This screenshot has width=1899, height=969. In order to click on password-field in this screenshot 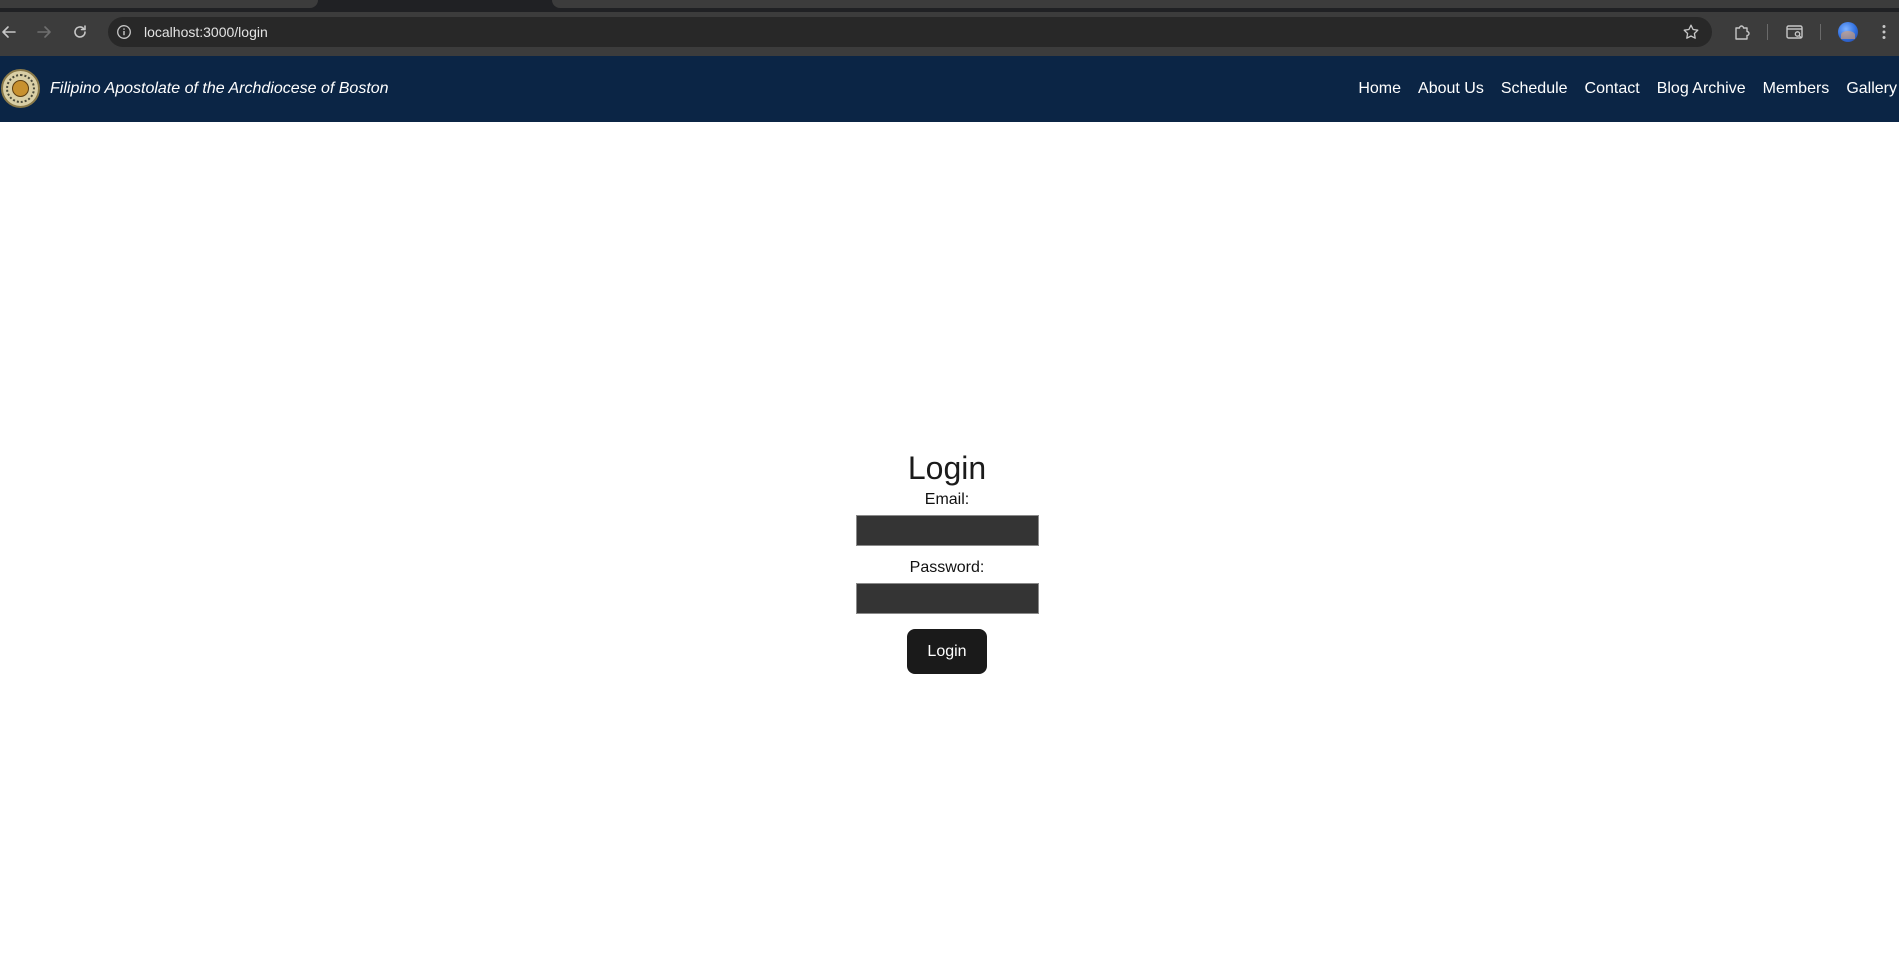, I will do `click(947, 598)`.